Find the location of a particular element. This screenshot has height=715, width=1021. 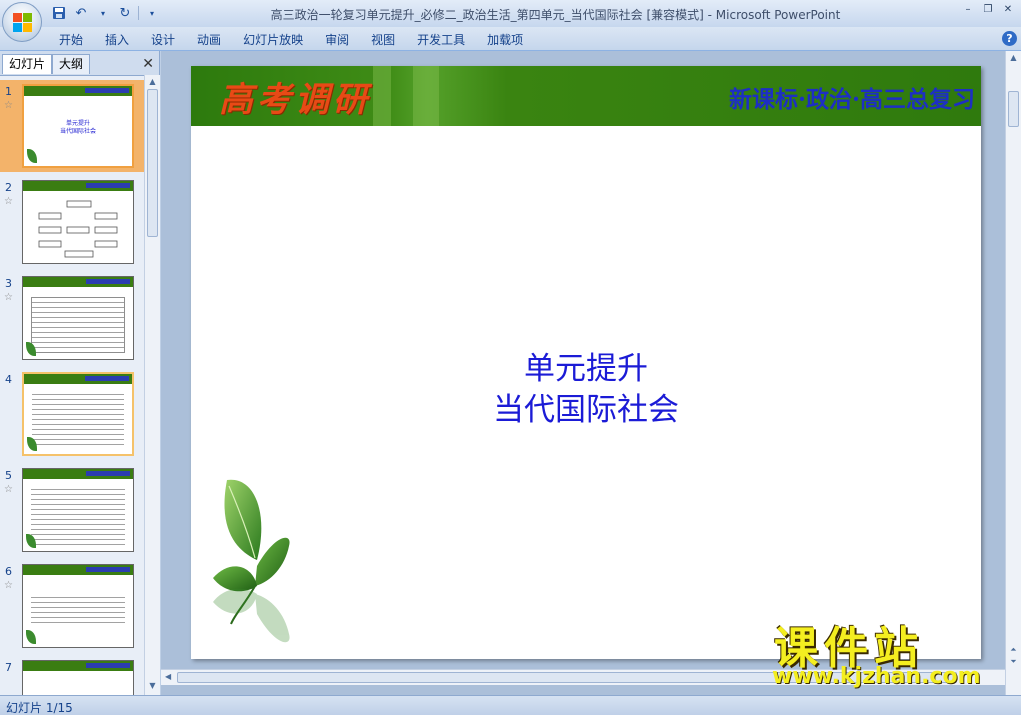

slides-pane-scrollbar: ▲ ▼ is located at coordinates (152, 385).